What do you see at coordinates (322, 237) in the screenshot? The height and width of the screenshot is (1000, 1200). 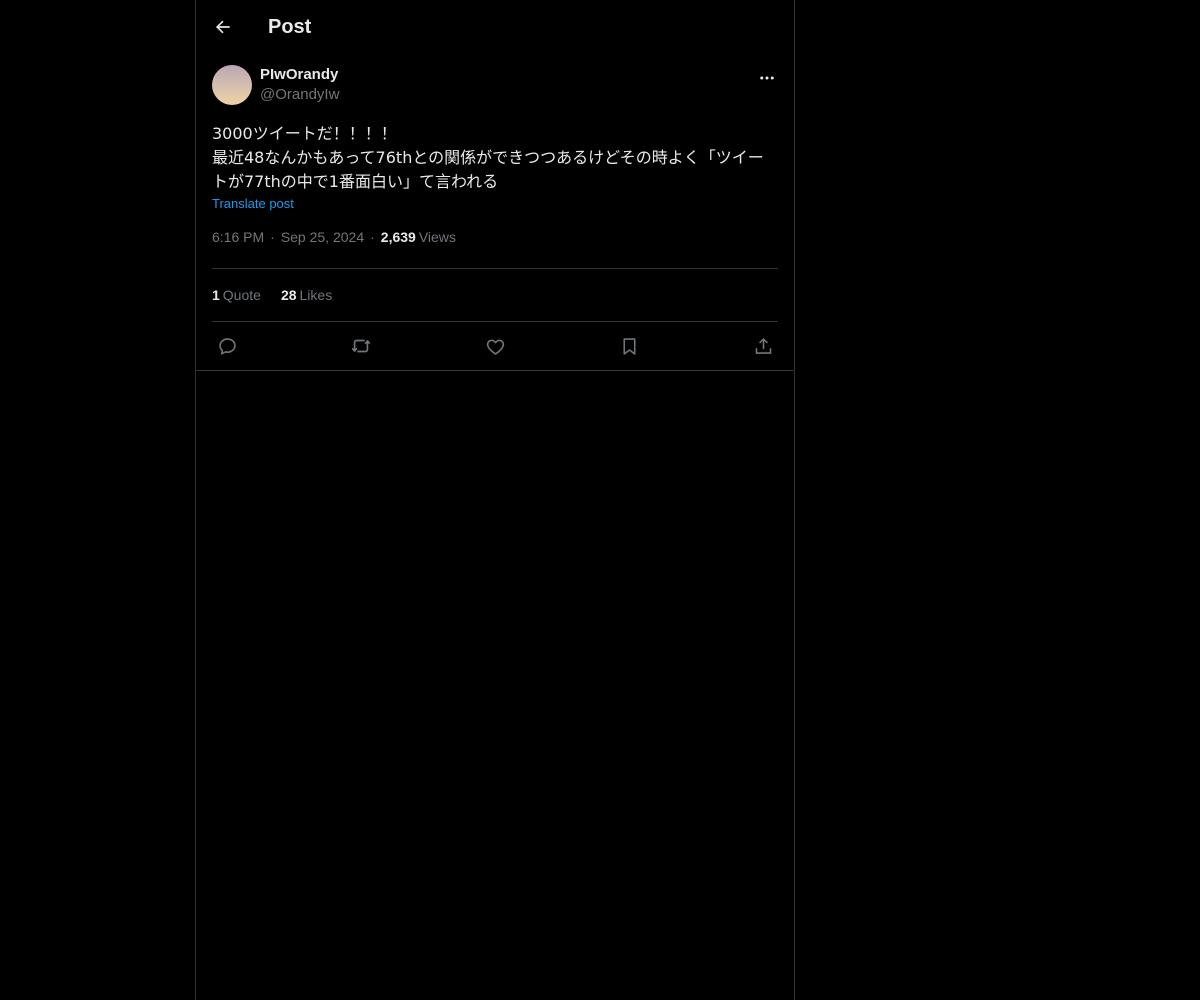 I see `post-date: Sep 25, 2024` at bounding box center [322, 237].